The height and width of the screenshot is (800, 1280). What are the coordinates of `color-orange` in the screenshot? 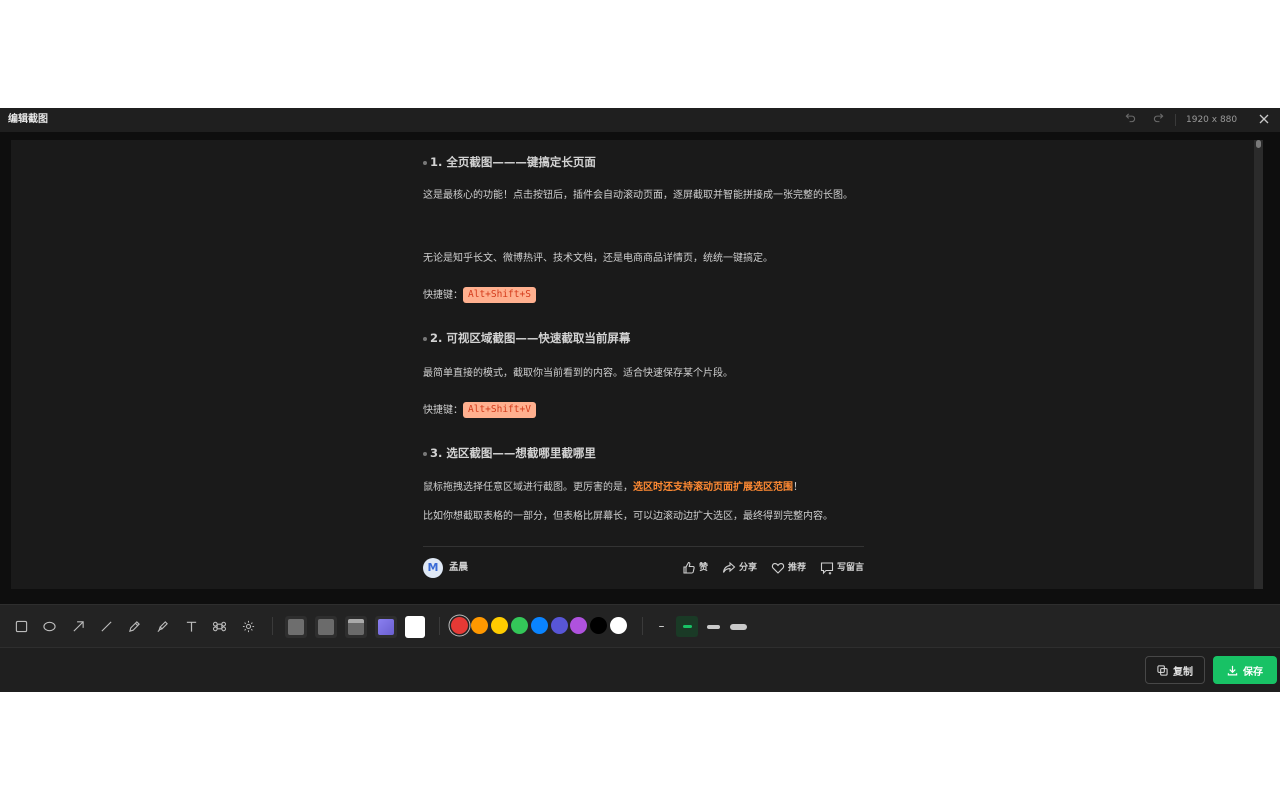 It's located at (479, 625).